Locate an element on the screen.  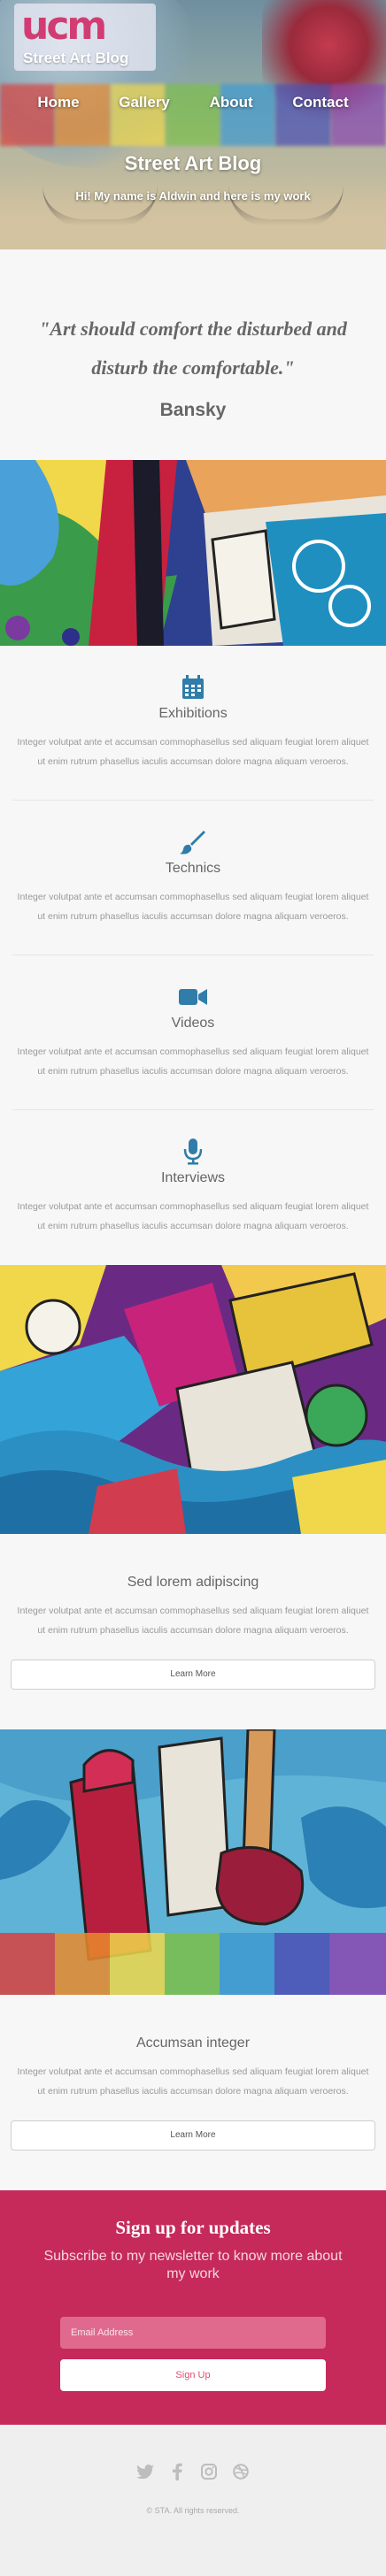
nav-gallery: Gallery is located at coordinates (144, 102).